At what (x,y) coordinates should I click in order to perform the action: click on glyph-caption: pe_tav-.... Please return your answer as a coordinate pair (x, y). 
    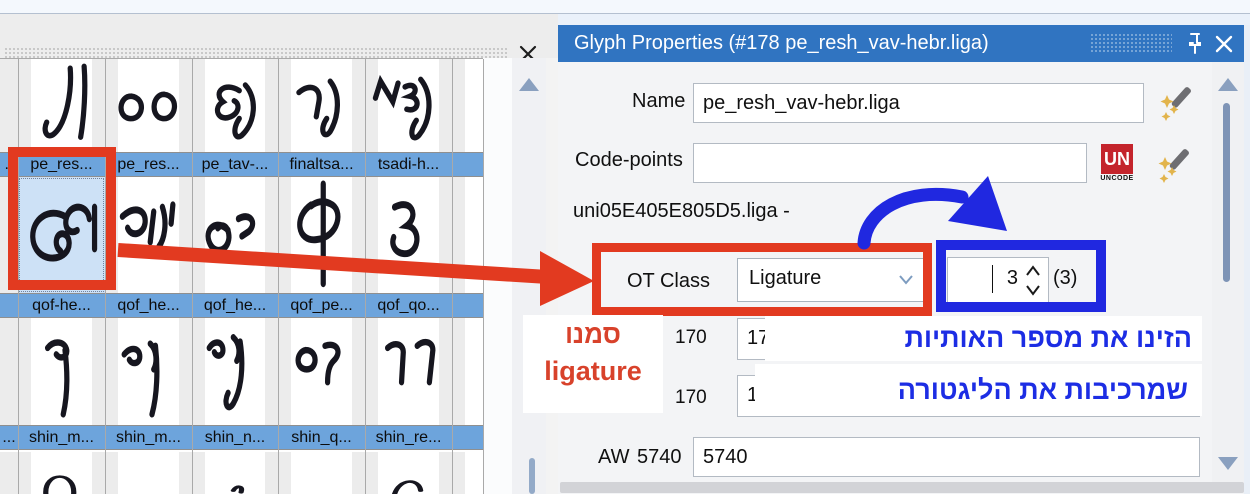
    Looking at the image, I should click on (235, 164).